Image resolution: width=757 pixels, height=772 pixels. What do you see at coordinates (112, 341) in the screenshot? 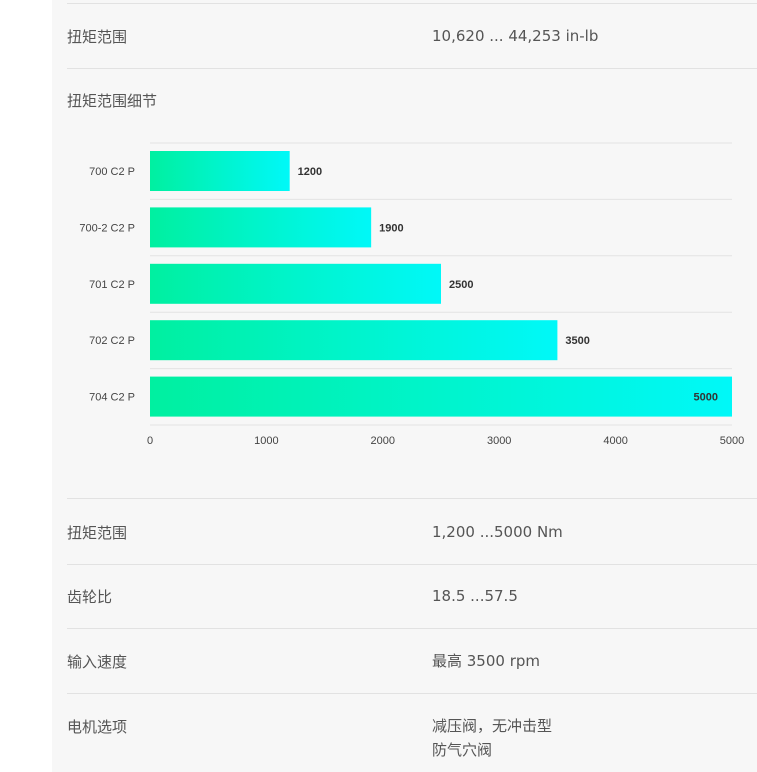
I see `chart-category-label: 702 C2 P` at bounding box center [112, 341].